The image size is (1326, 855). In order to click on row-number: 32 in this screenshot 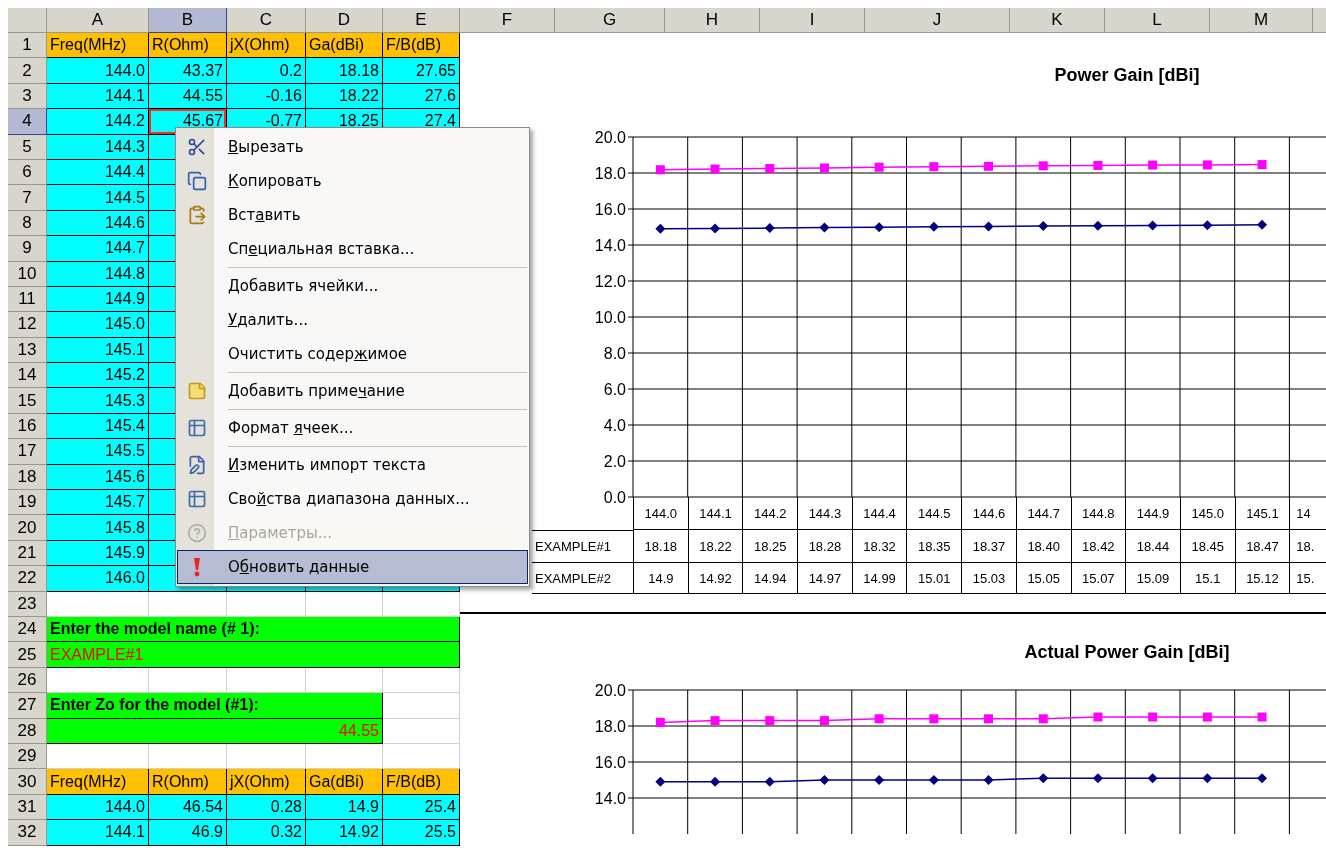, I will do `click(27, 833)`.